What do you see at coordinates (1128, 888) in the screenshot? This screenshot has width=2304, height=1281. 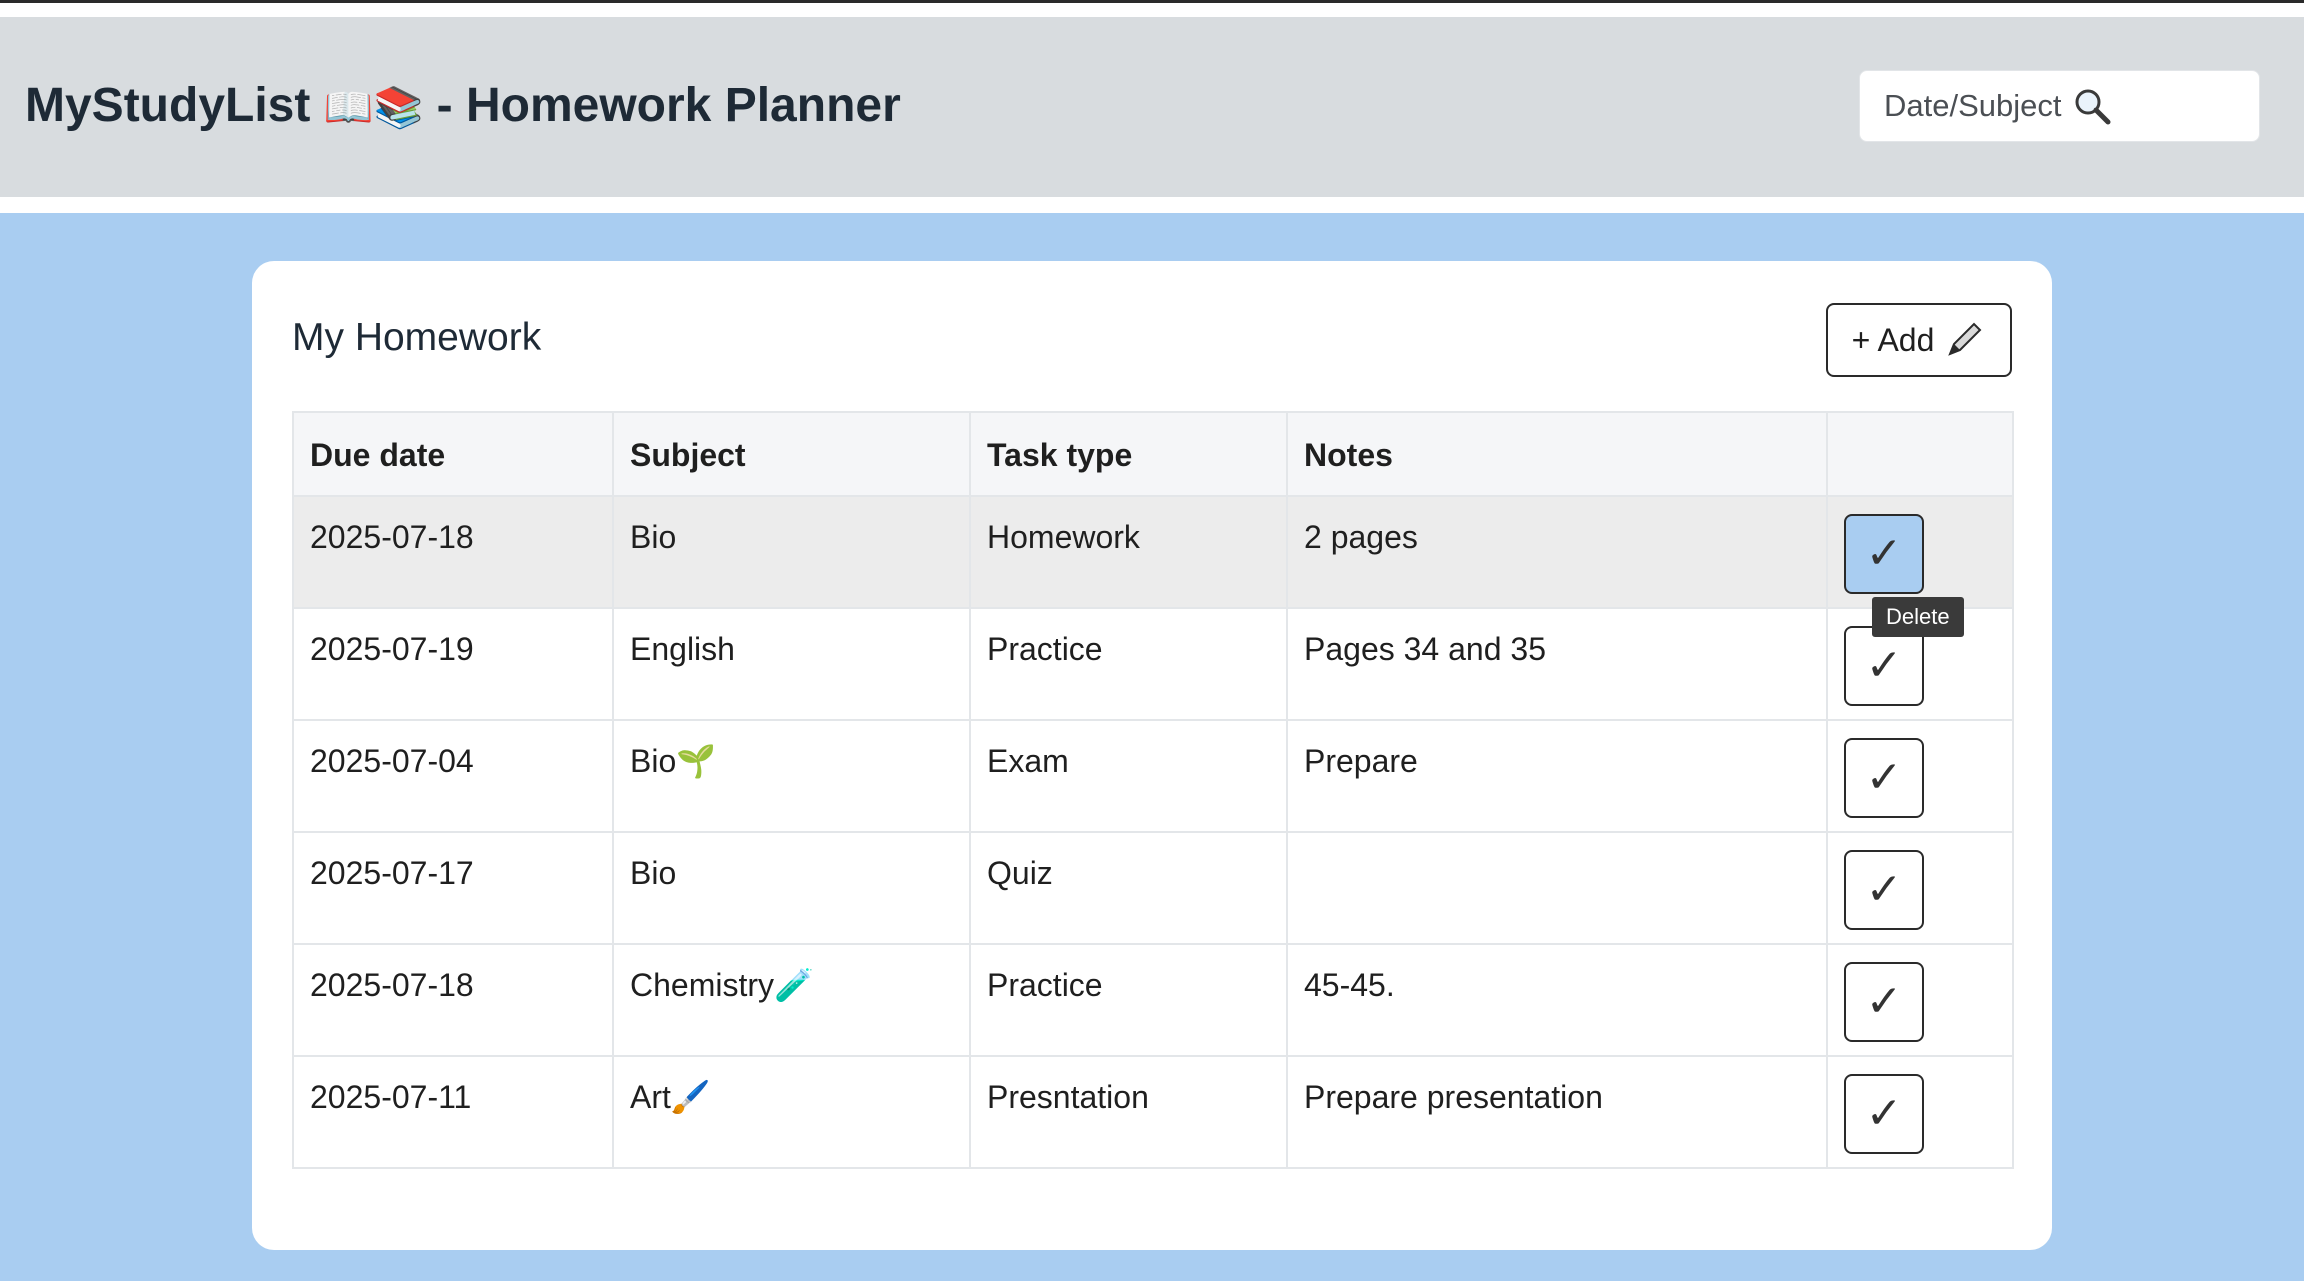 I see `cell-task-type: Quiz` at bounding box center [1128, 888].